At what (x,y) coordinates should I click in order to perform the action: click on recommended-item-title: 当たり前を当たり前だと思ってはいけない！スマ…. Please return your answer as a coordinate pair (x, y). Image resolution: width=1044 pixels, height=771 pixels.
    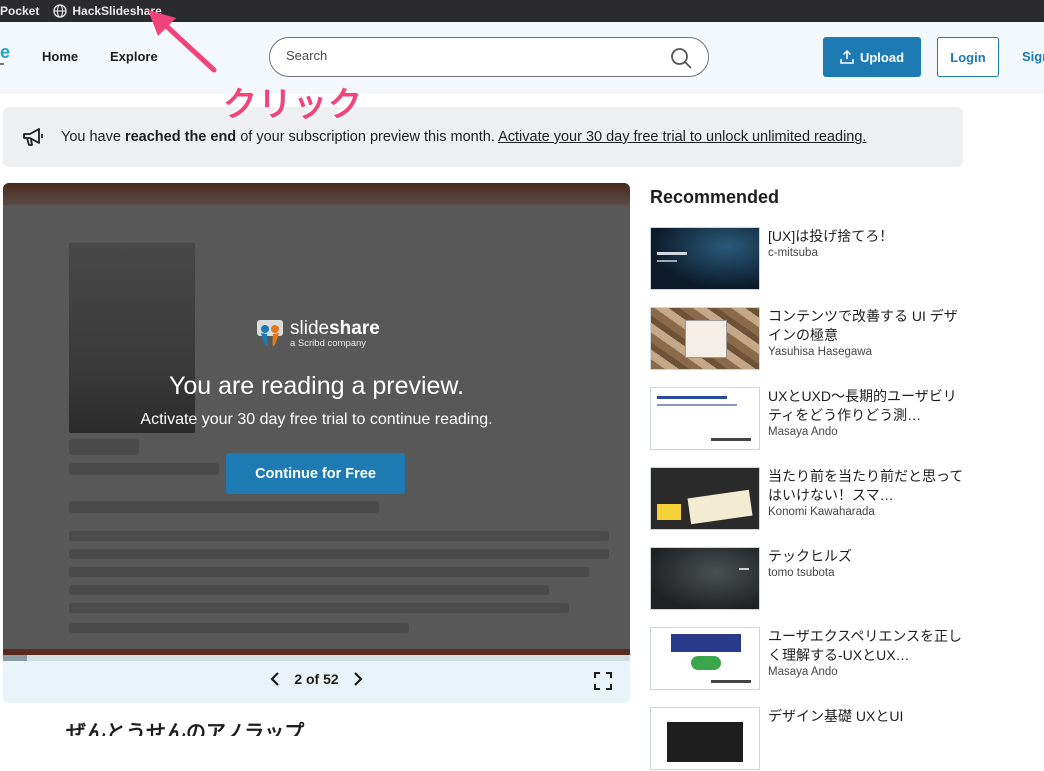
    Looking at the image, I should click on (866, 486).